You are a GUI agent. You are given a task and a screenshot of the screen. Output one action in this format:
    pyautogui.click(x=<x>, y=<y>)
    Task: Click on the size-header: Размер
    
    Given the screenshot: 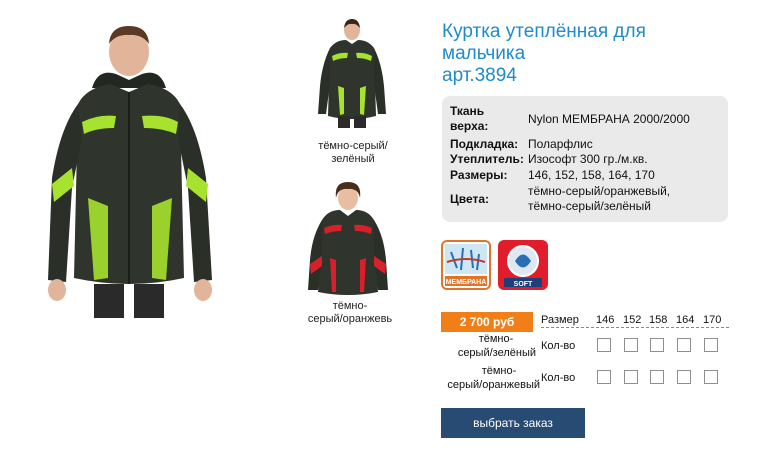 What is the action you would take?
    pyautogui.click(x=560, y=320)
    